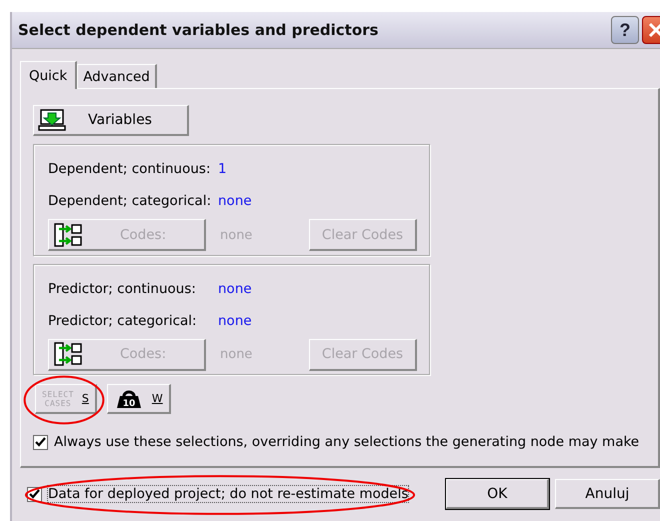 The image size is (660, 521). Describe the element at coordinates (625, 30) in the screenshot. I see `help-button: ?` at that location.